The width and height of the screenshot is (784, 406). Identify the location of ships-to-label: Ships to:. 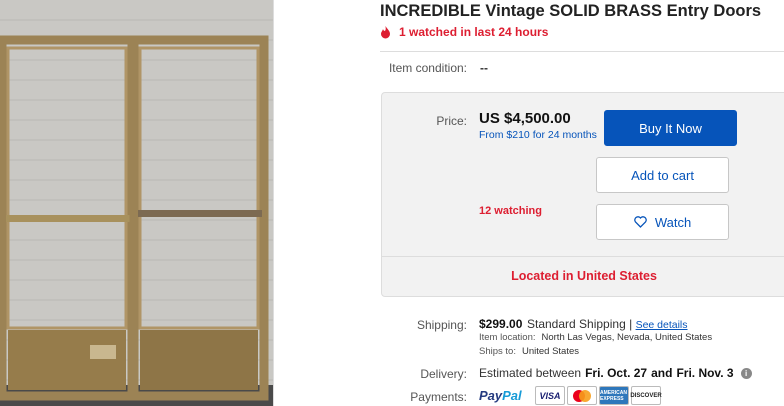
(497, 351).